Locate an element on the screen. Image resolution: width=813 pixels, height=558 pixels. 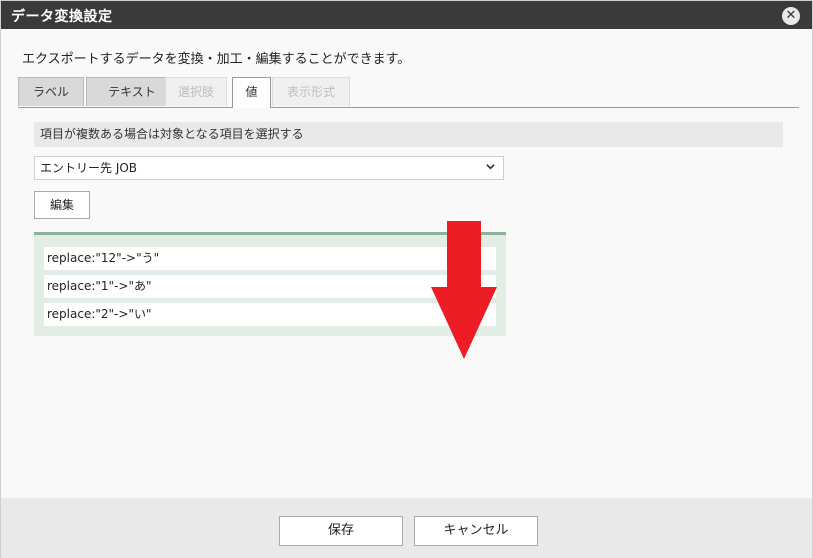
tab-value: 値 is located at coordinates (251, 92).